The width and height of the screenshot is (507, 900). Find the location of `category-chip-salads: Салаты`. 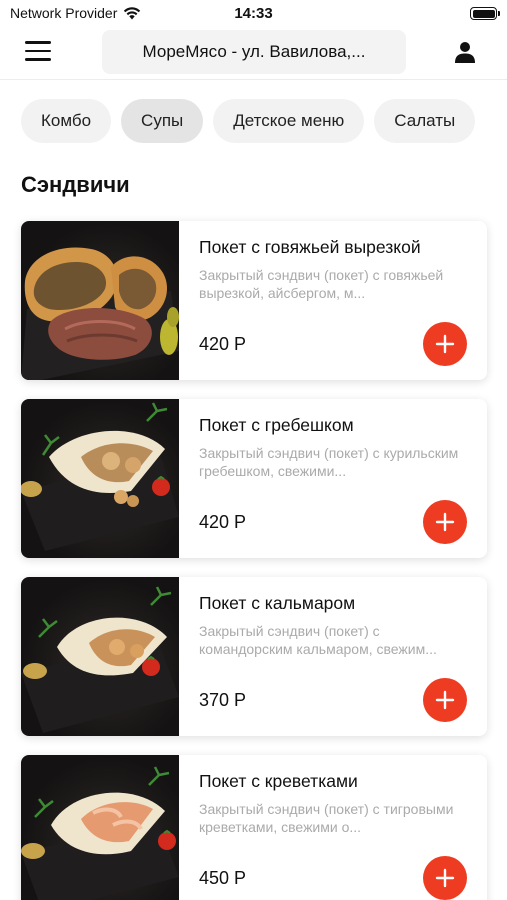

category-chip-salads: Салаты is located at coordinates (425, 121).